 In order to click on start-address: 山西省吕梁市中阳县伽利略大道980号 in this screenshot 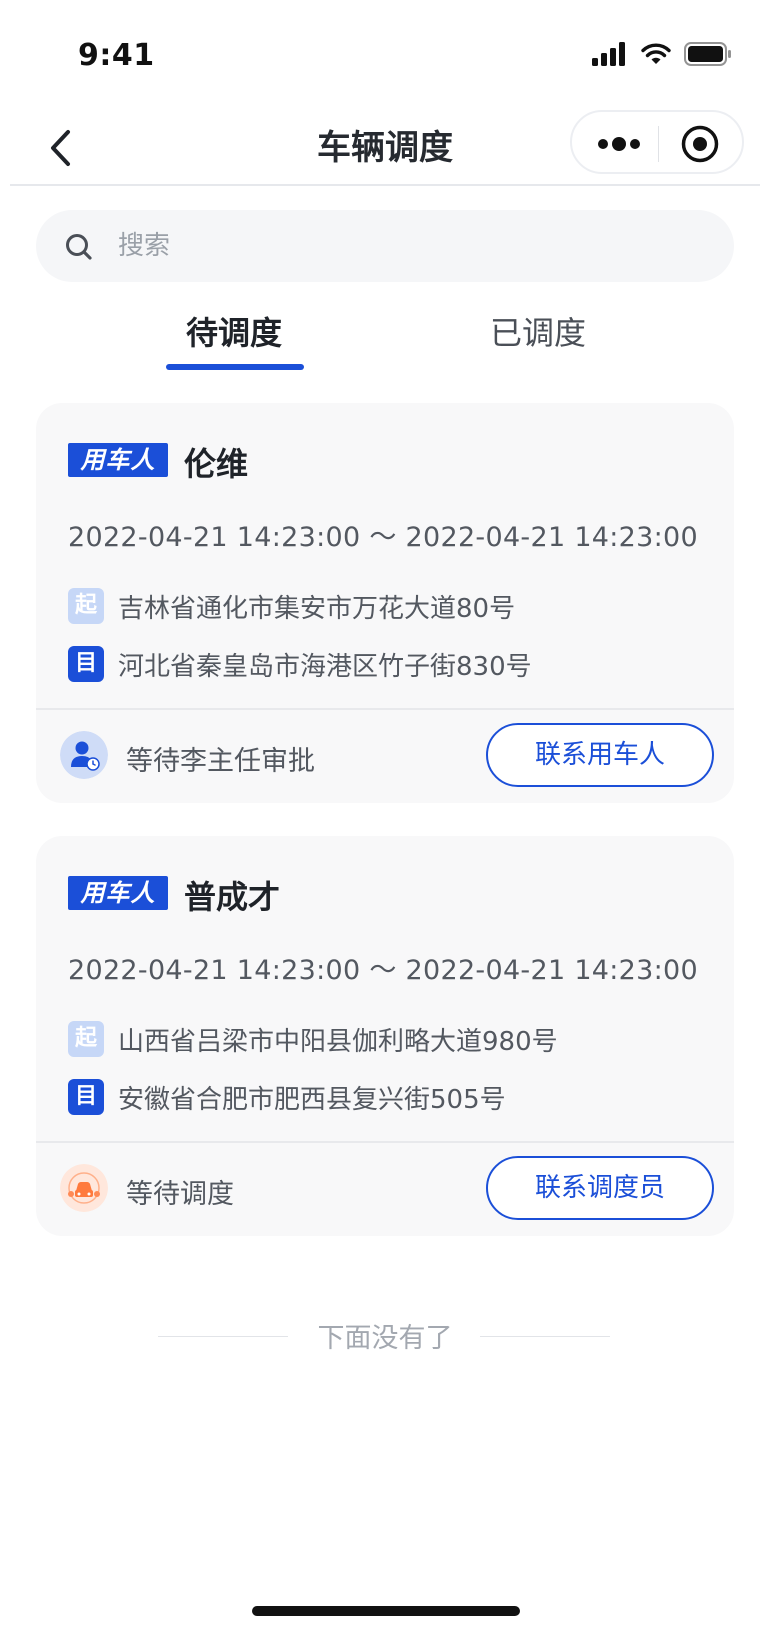, I will do `click(338, 1041)`.